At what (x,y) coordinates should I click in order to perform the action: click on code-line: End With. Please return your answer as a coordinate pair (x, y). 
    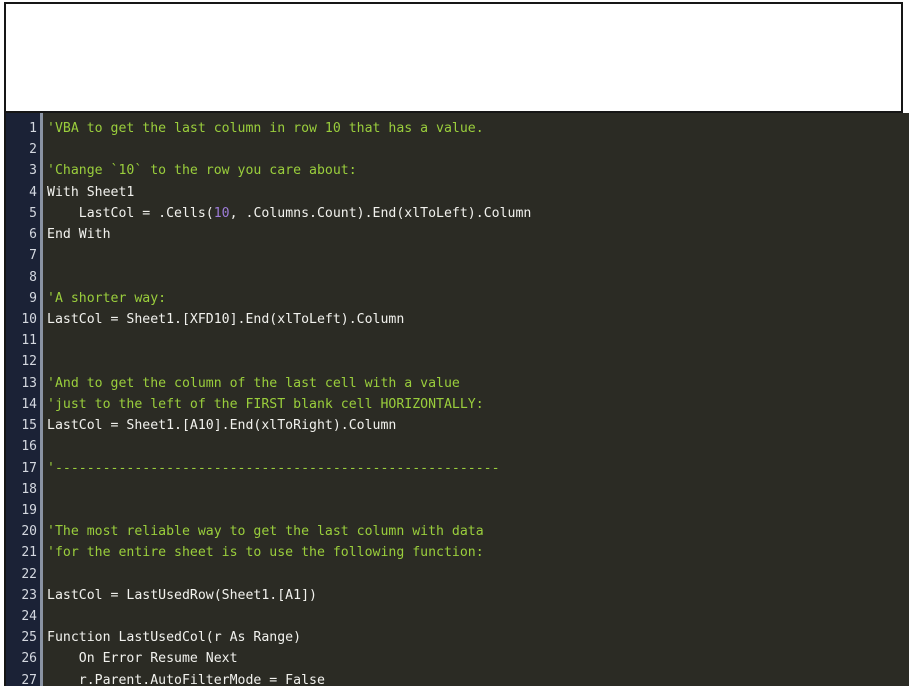
    Looking at the image, I should click on (478, 234).